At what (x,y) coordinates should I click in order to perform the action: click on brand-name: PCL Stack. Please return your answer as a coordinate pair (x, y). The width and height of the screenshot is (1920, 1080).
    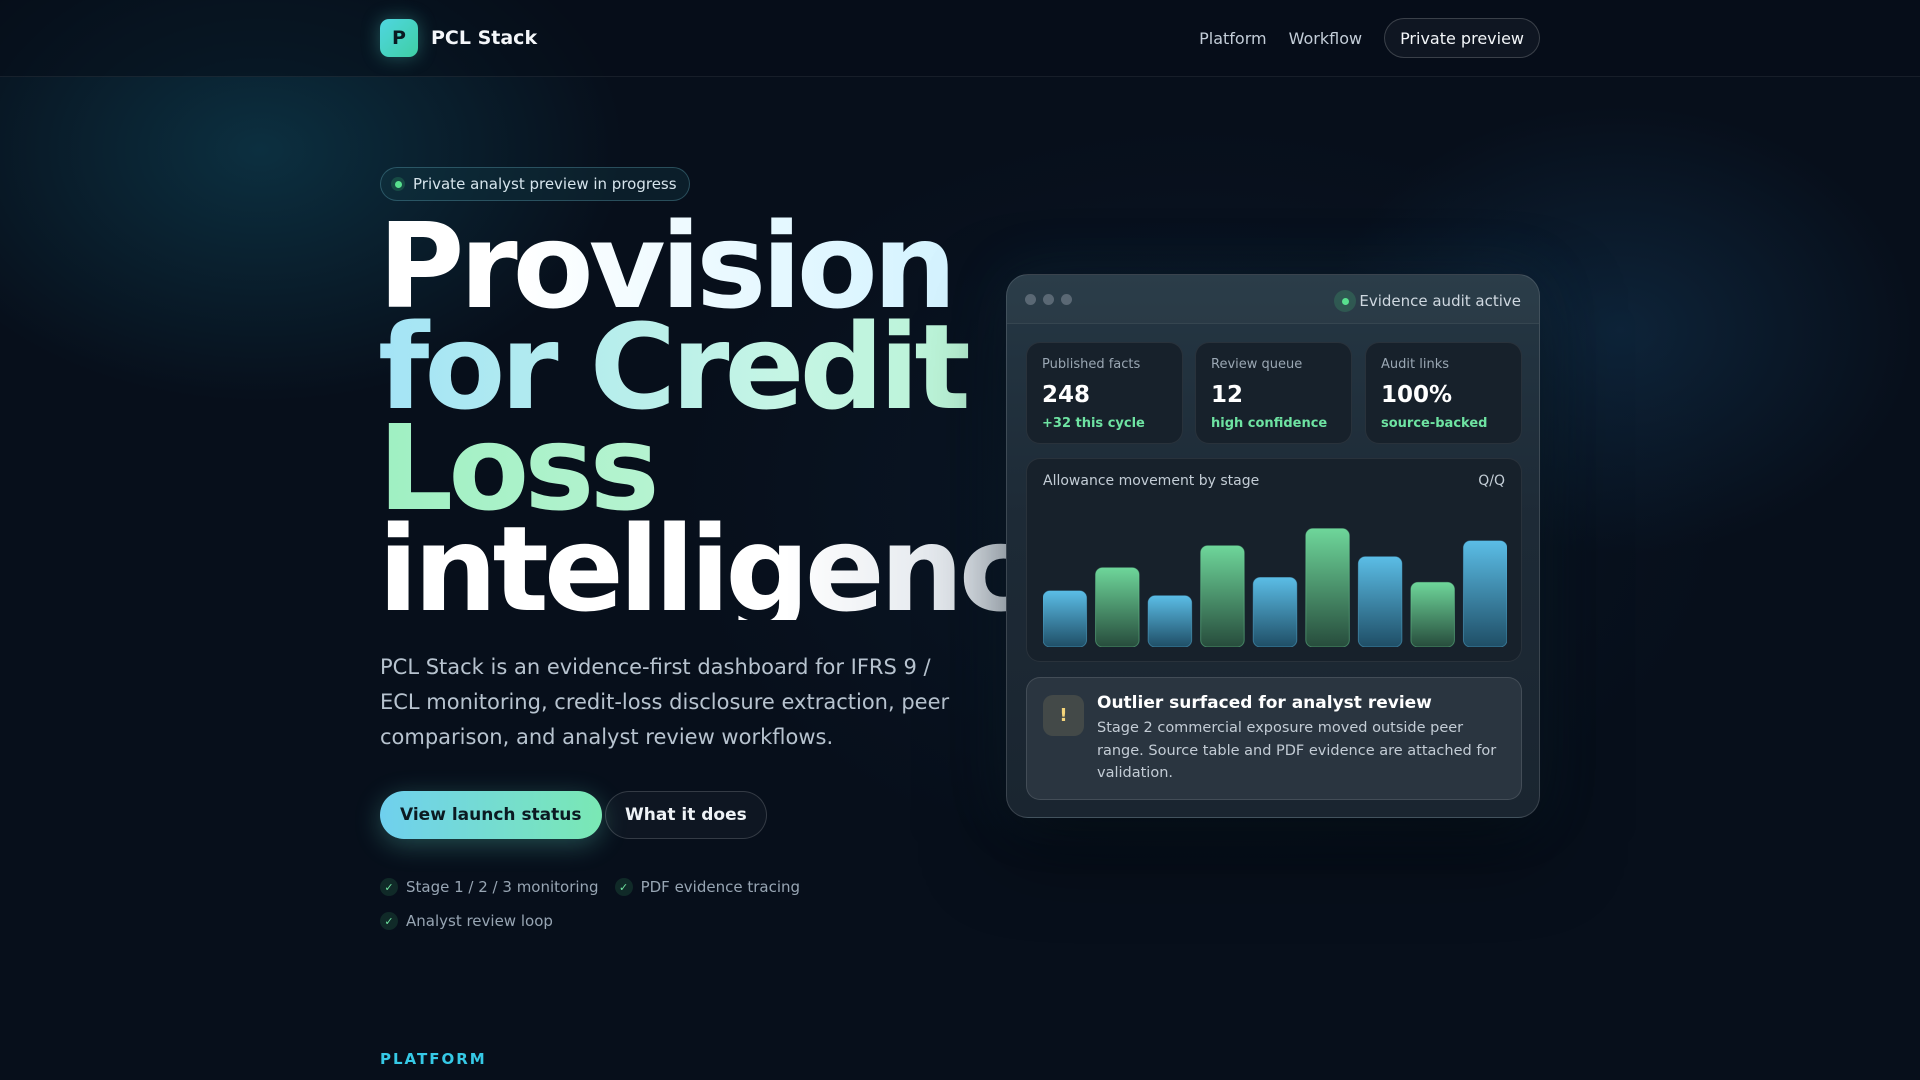
    Looking at the image, I should click on (484, 38).